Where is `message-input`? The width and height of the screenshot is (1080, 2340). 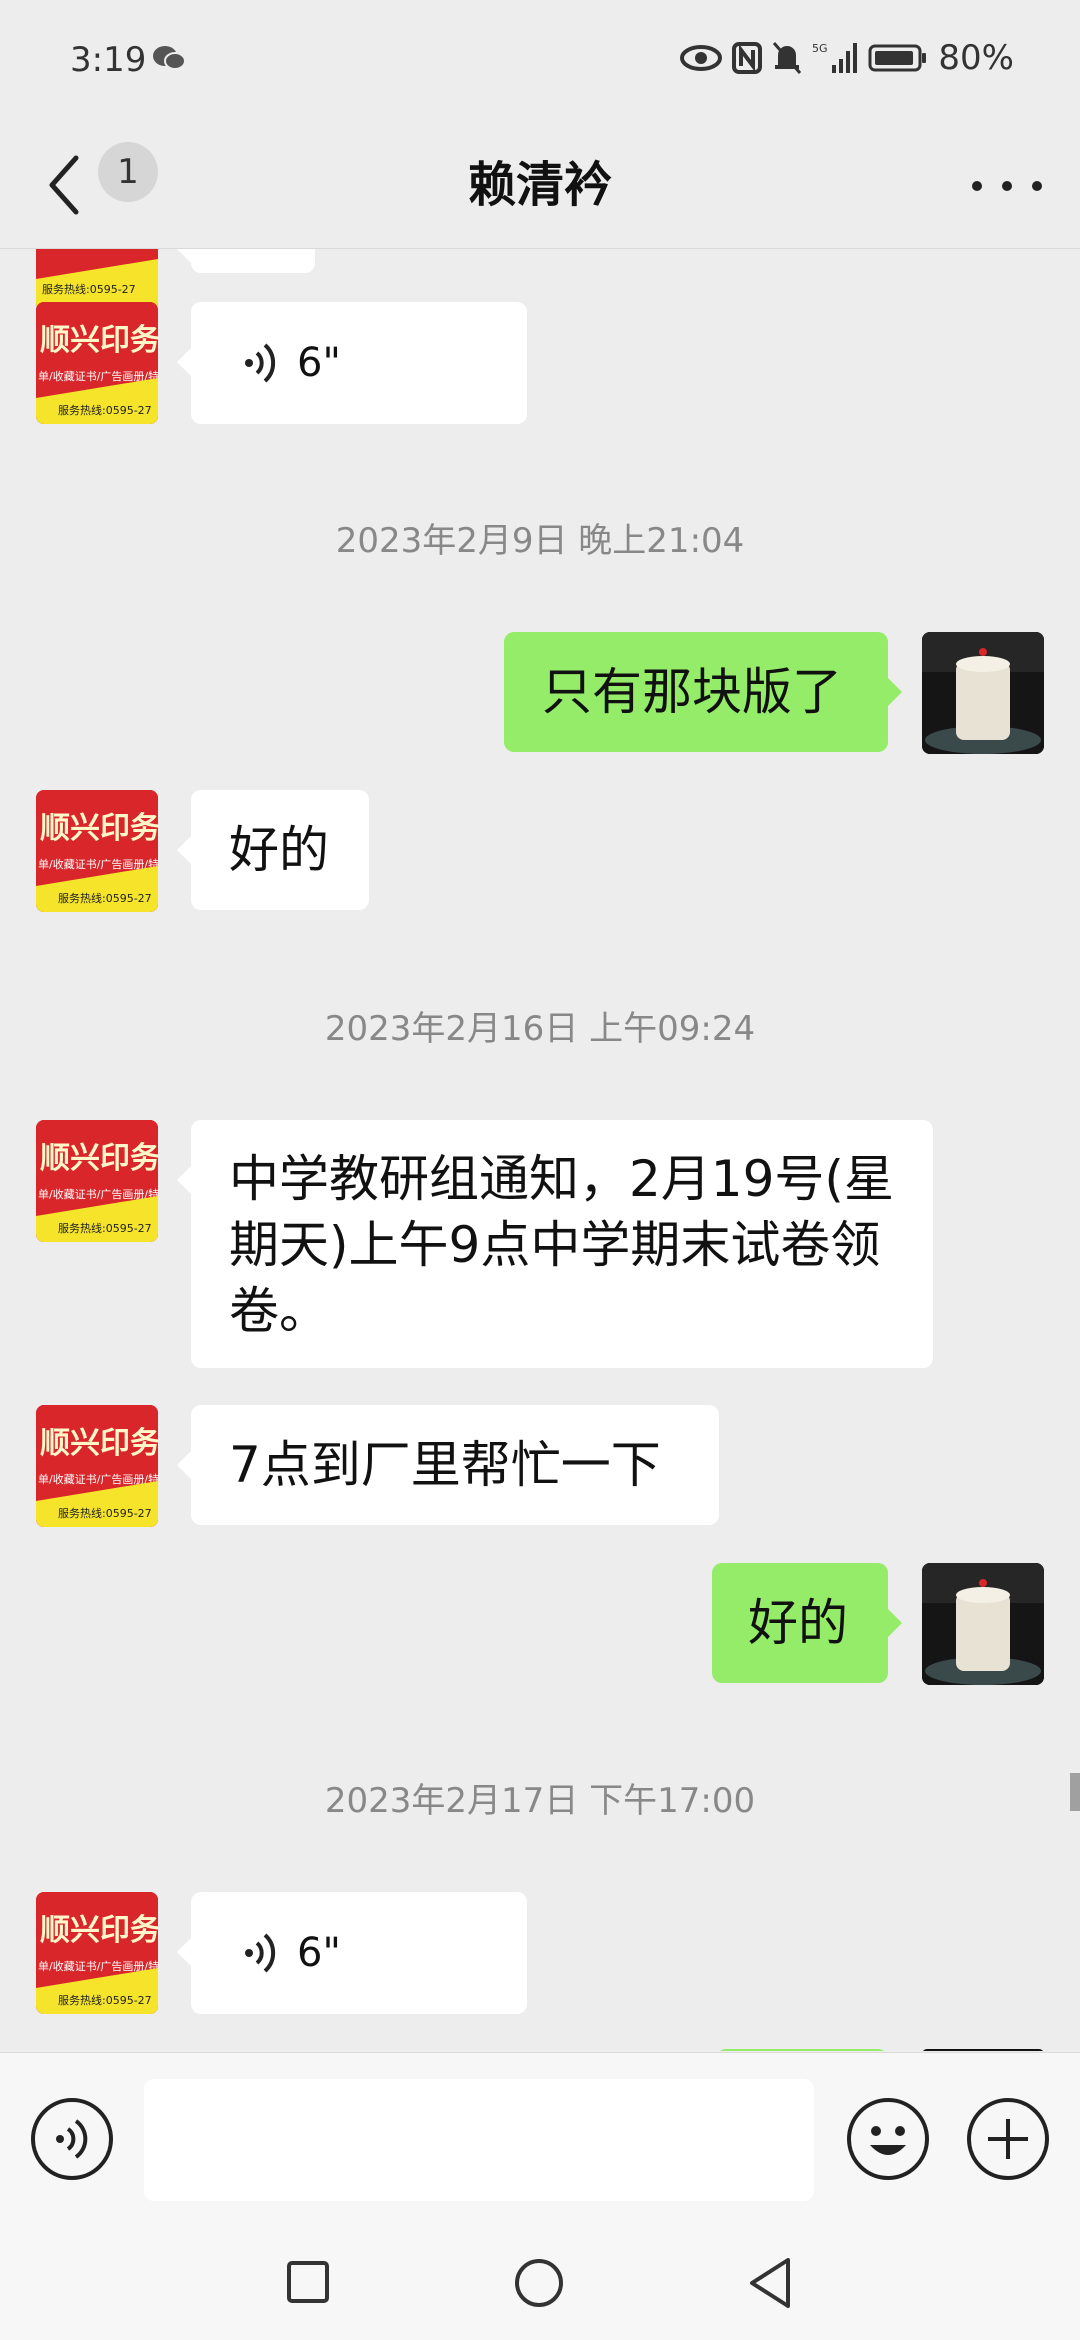
message-input is located at coordinates (479, 2140).